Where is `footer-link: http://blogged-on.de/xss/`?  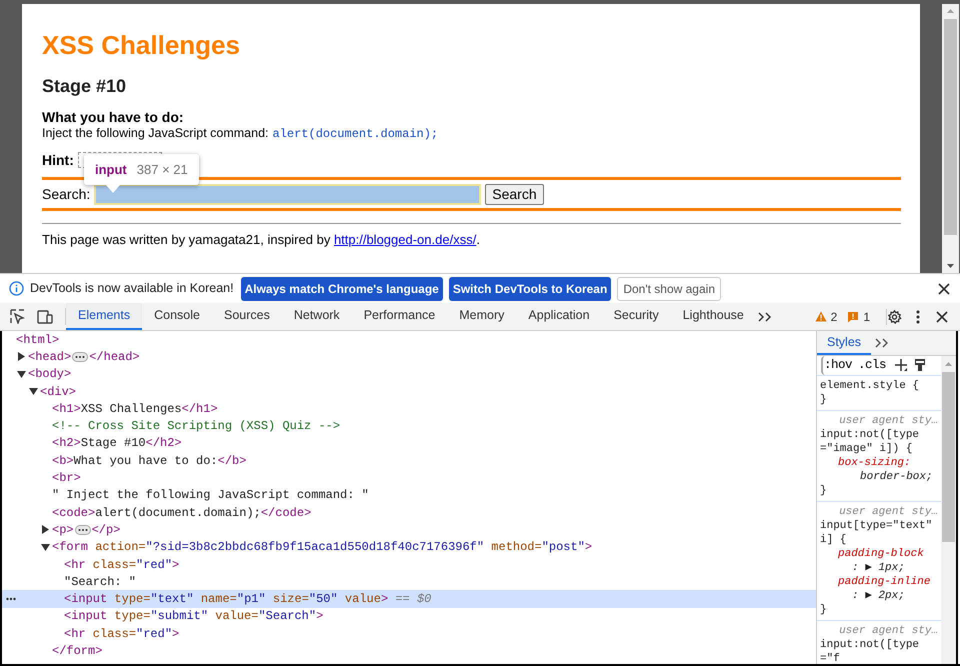
footer-link: http://blogged-on.de/xss/ is located at coordinates (405, 239).